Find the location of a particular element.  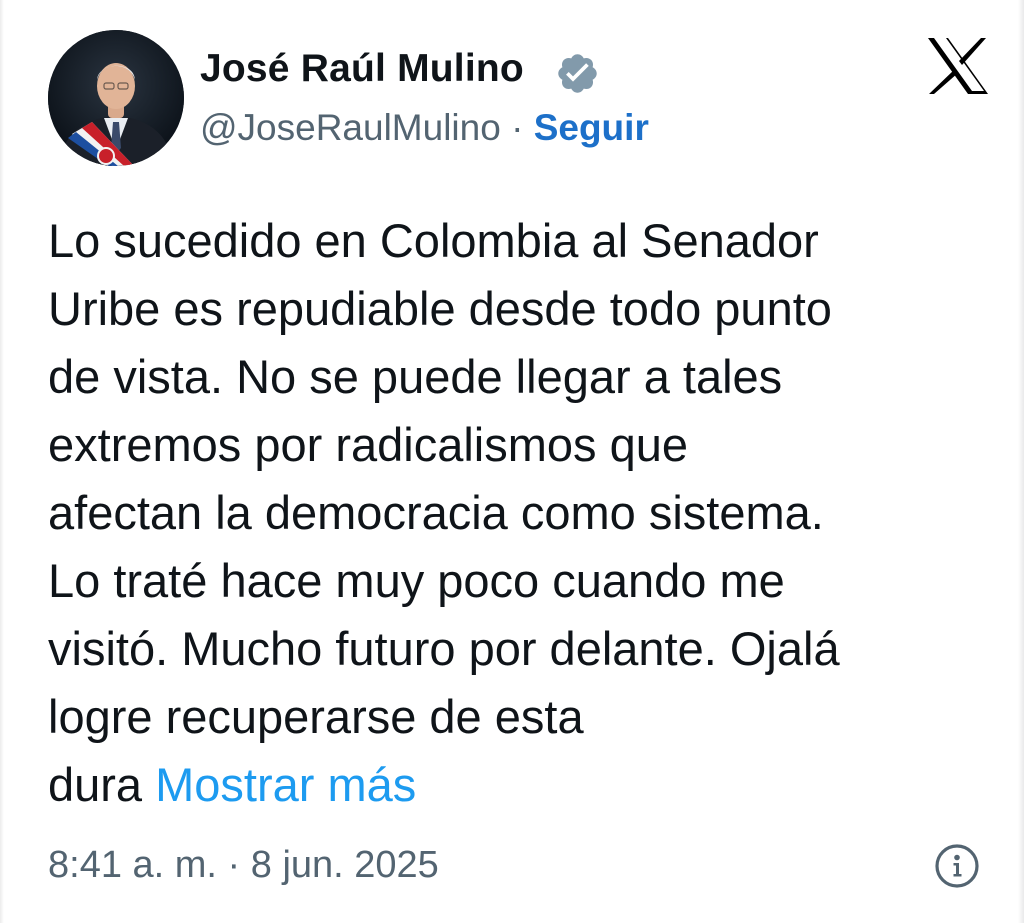

author-display-name: José Raúl Mulino is located at coordinates (362, 69).